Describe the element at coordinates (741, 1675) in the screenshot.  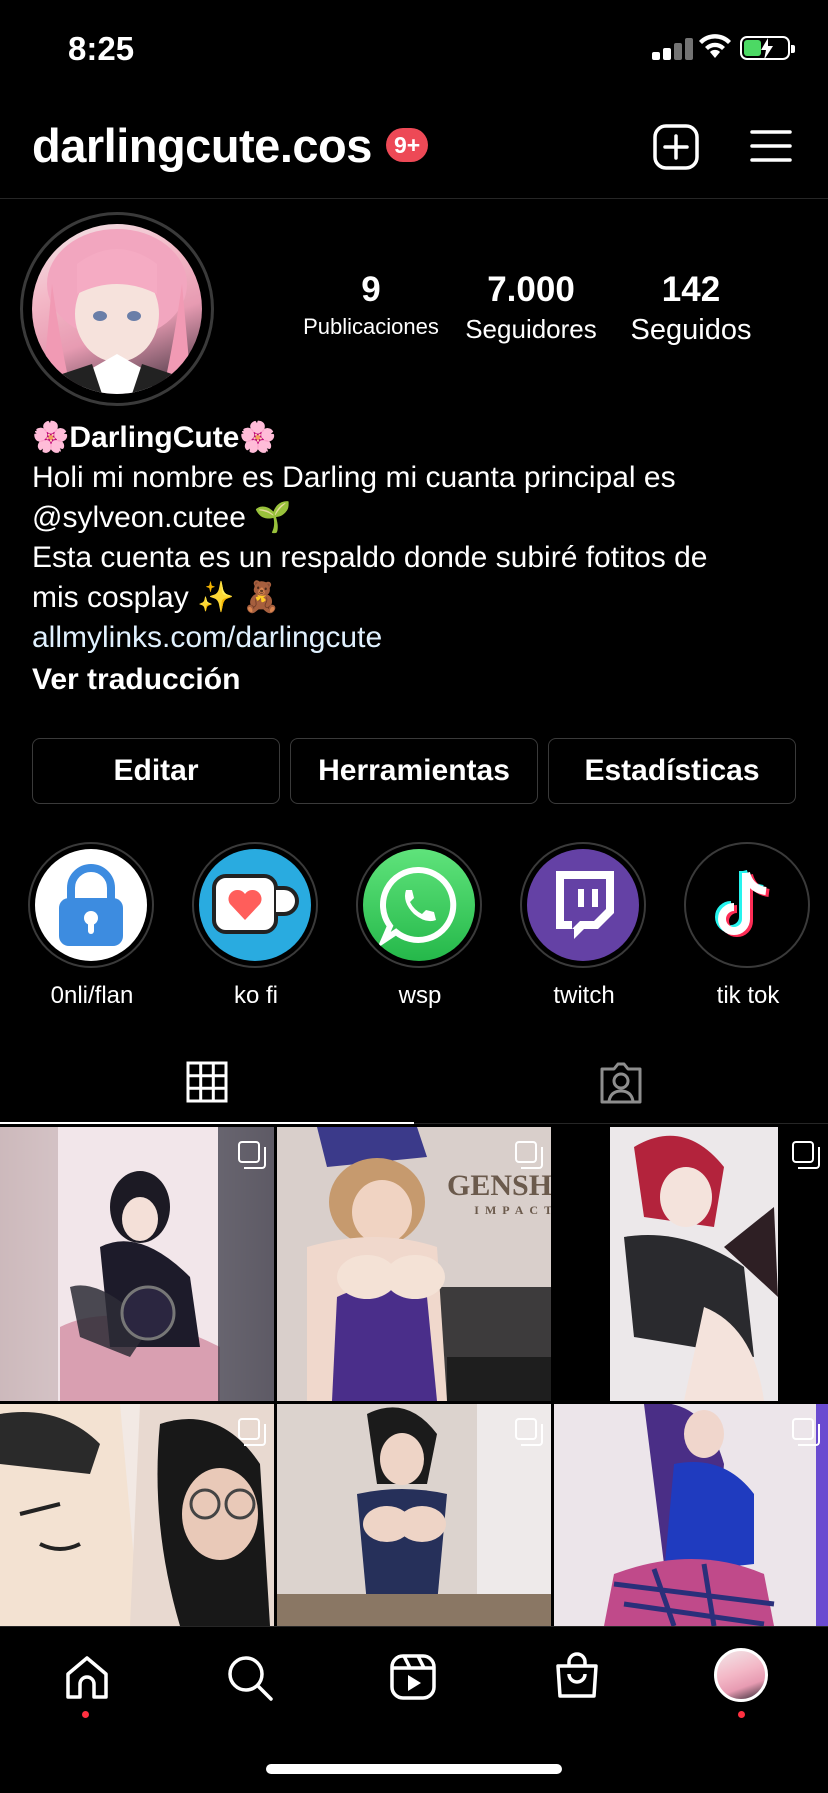
I see `profile-avatar-icon` at that location.